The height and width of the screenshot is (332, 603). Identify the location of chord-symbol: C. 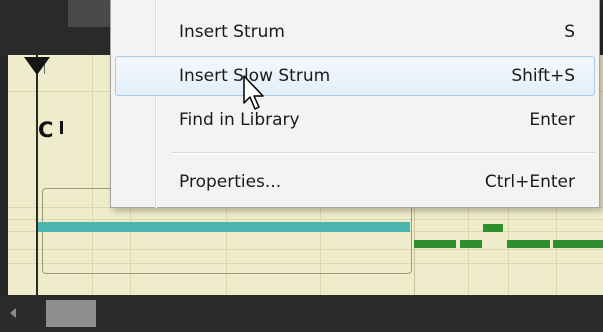
(45, 130).